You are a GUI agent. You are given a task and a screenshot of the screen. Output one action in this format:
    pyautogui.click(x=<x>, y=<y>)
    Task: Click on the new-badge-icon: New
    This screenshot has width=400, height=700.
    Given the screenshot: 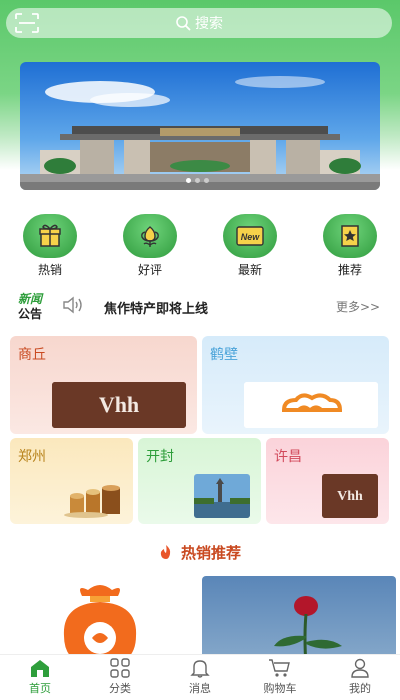 What is the action you would take?
    pyautogui.click(x=250, y=236)
    